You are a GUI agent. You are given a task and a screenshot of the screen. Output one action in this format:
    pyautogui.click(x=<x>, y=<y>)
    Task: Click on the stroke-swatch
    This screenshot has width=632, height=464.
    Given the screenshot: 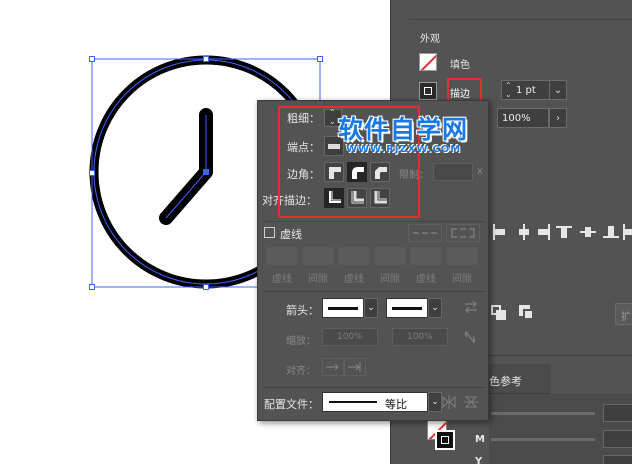 What is the action you would take?
    pyautogui.click(x=428, y=91)
    